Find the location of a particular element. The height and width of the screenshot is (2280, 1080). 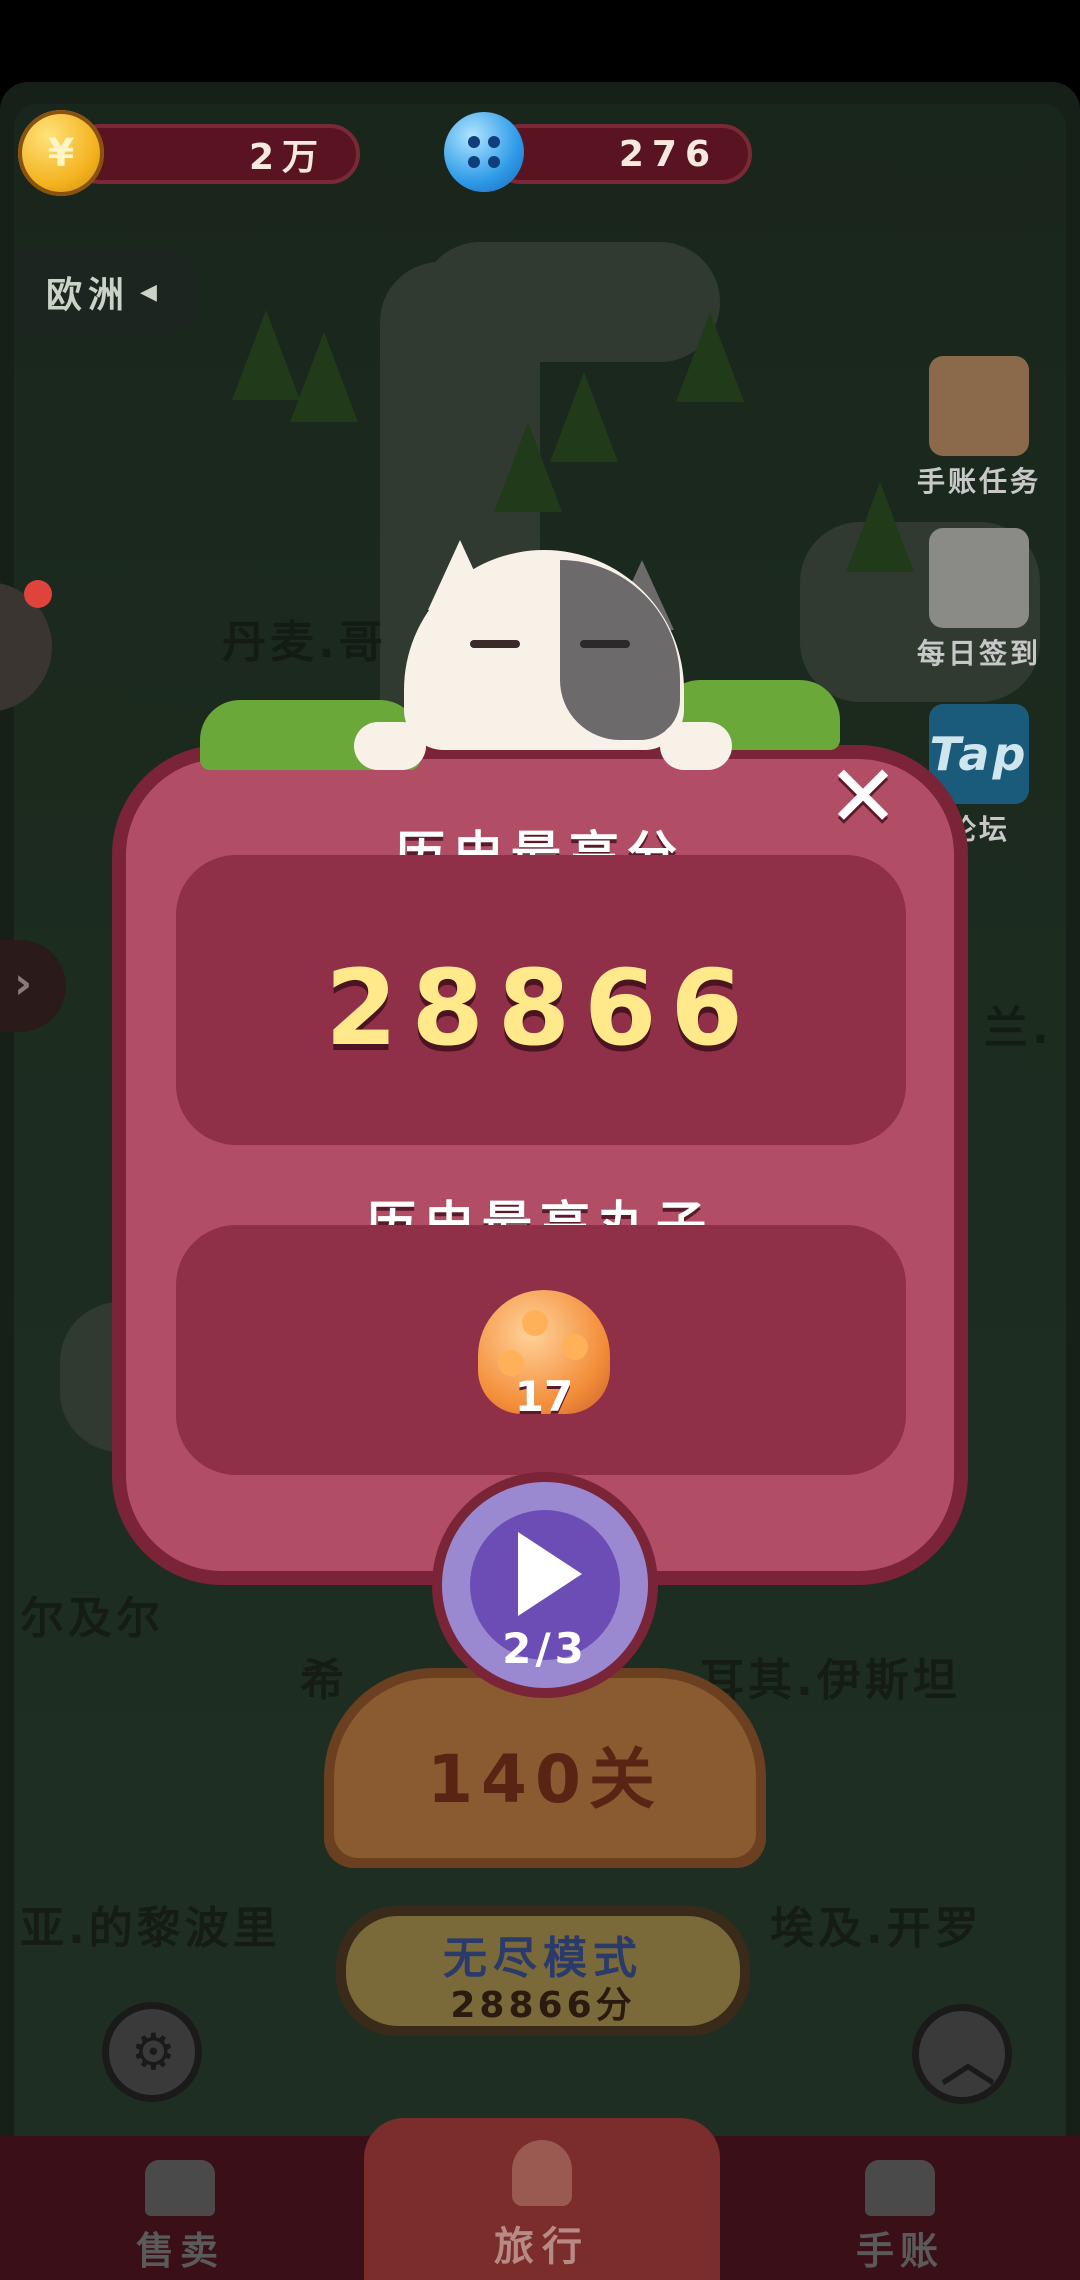

daily-checkin-label: 每日签到 is located at coordinates (978, 653).